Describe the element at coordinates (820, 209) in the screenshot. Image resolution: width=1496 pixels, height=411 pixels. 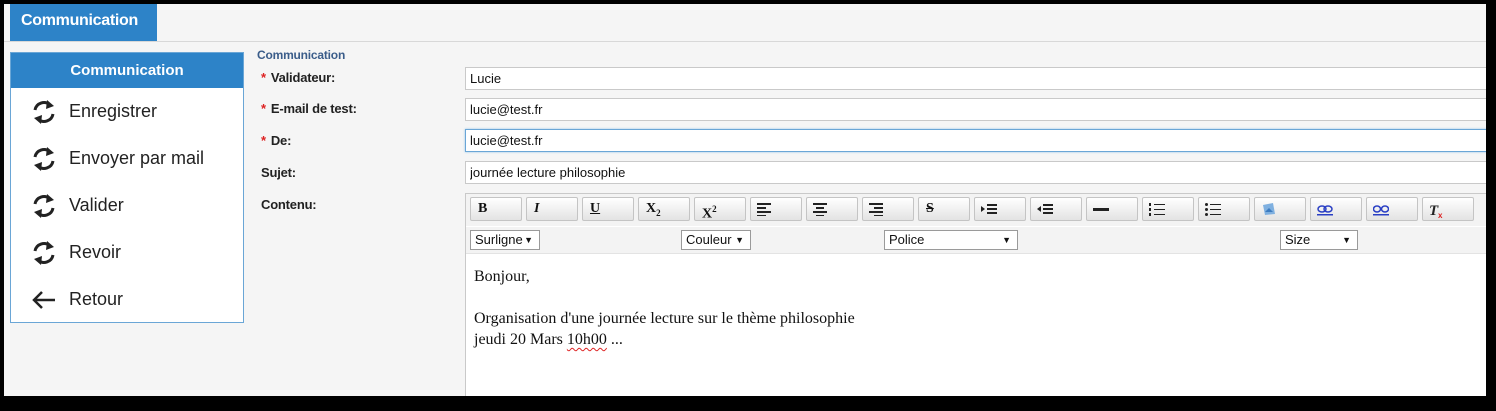
I see `align-center-icon` at that location.